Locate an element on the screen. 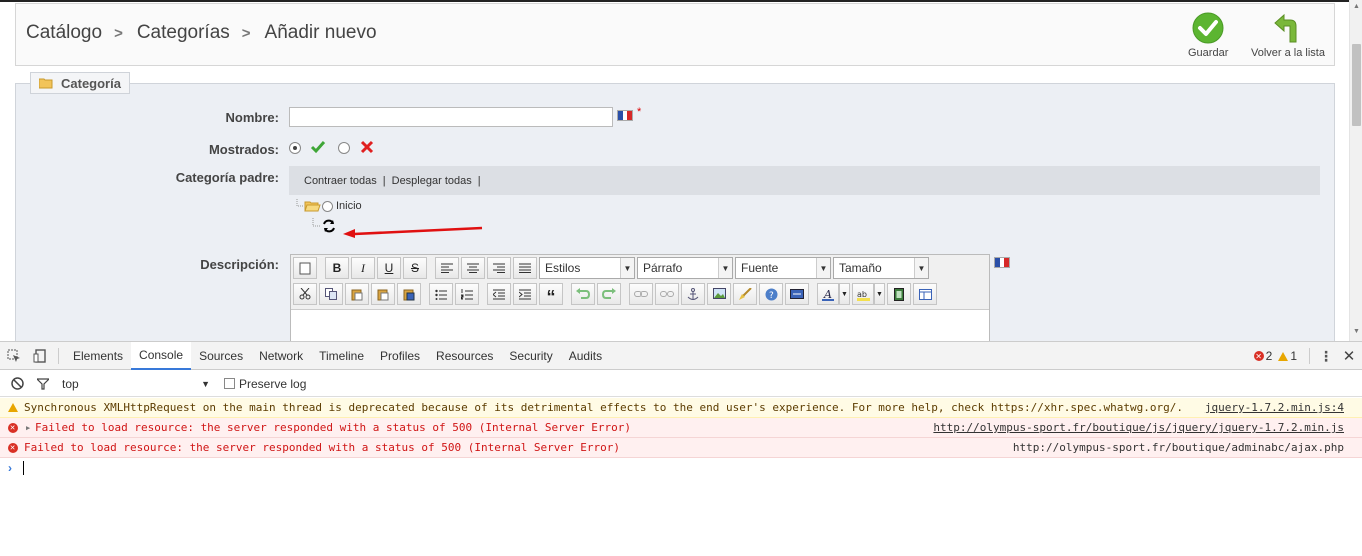 The image size is (1362, 556). tree-root-label: Inicio is located at coordinates (349, 206).